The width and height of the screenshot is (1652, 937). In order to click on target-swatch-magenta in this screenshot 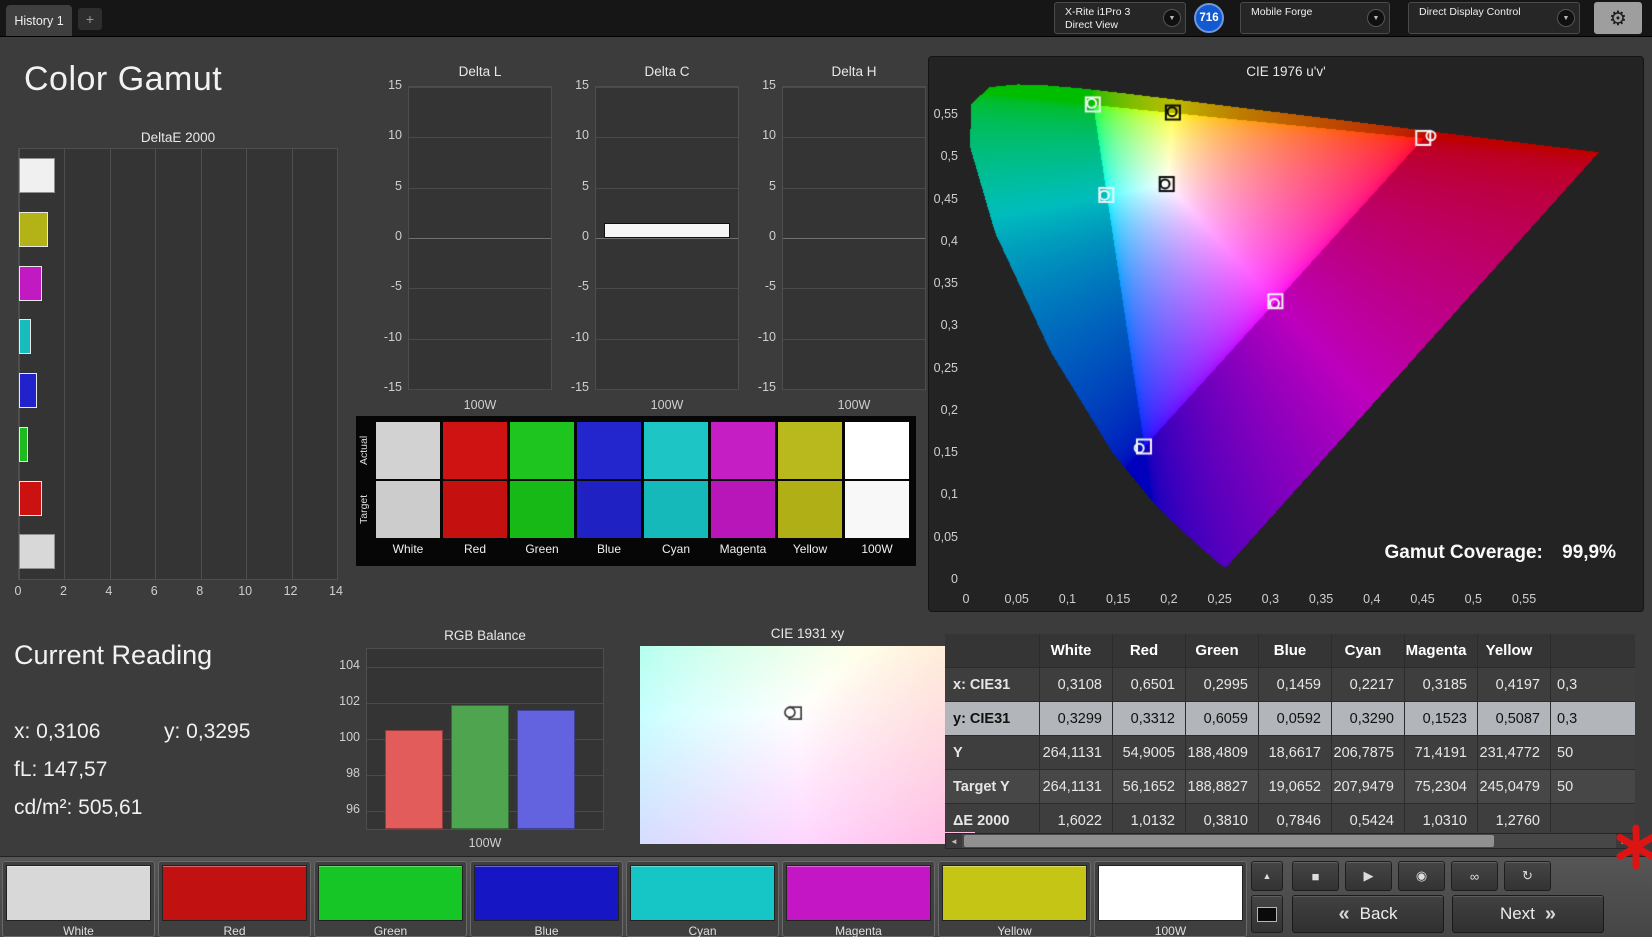, I will do `click(743, 509)`.